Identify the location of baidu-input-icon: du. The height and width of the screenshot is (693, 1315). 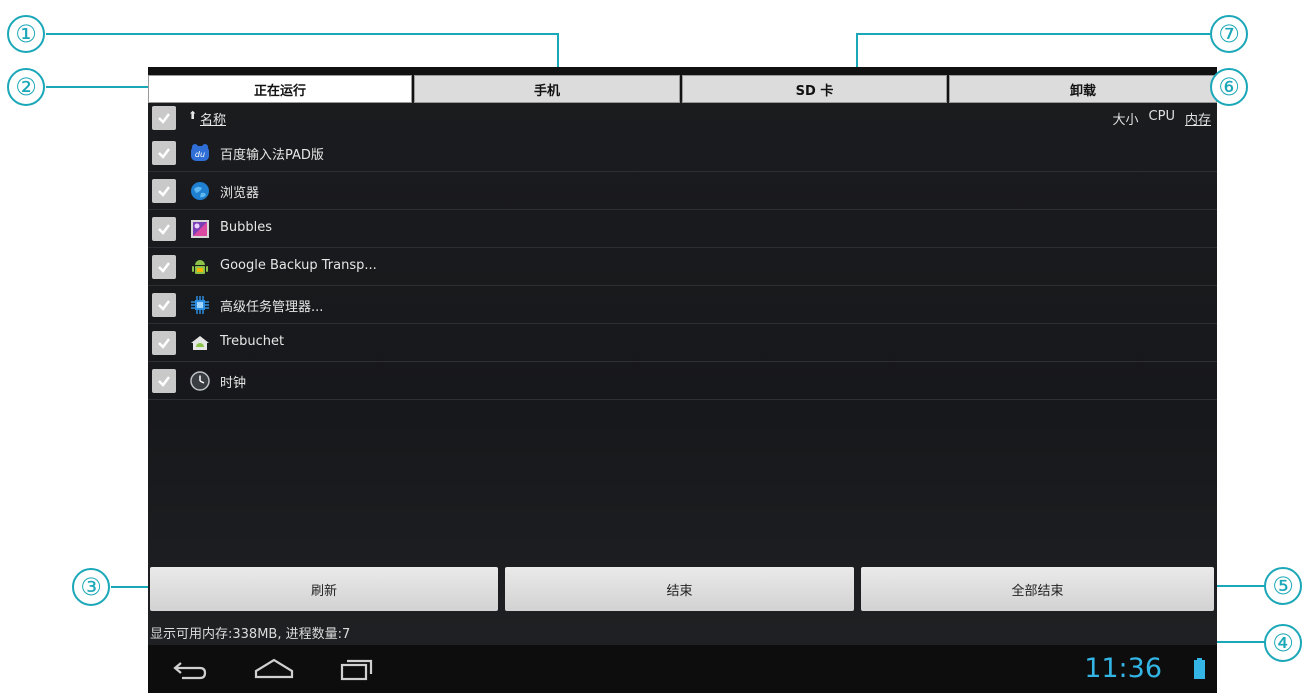
(200, 152).